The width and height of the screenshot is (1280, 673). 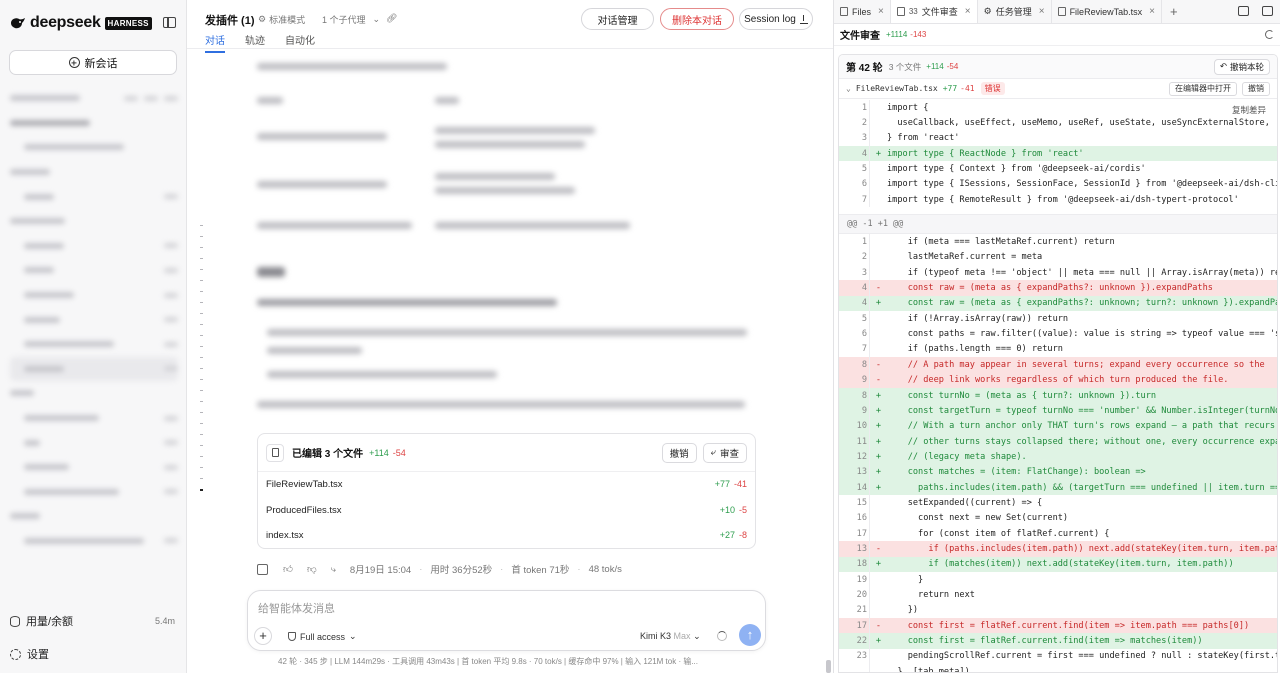 I want to click on code-line: 20 return next, so click(x=1058, y=595).